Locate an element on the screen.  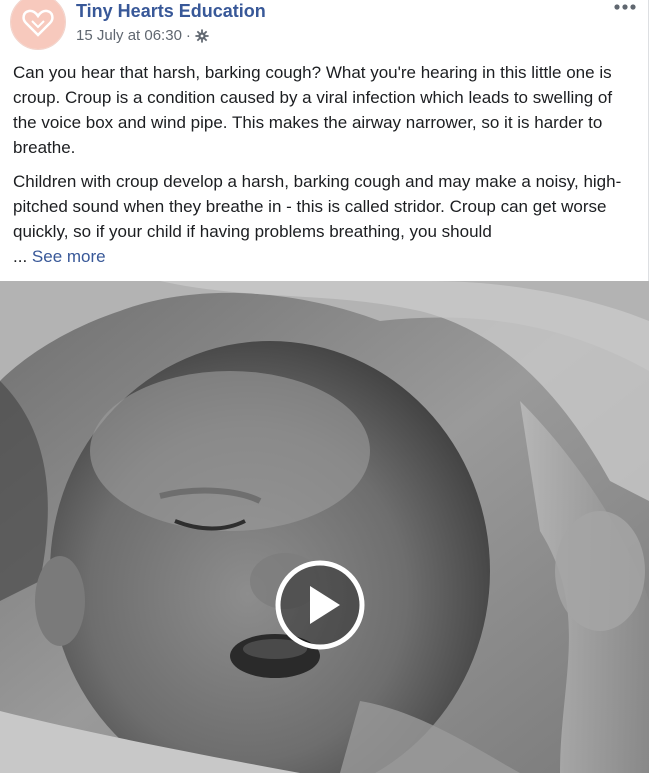
play-icon is located at coordinates (320, 605).